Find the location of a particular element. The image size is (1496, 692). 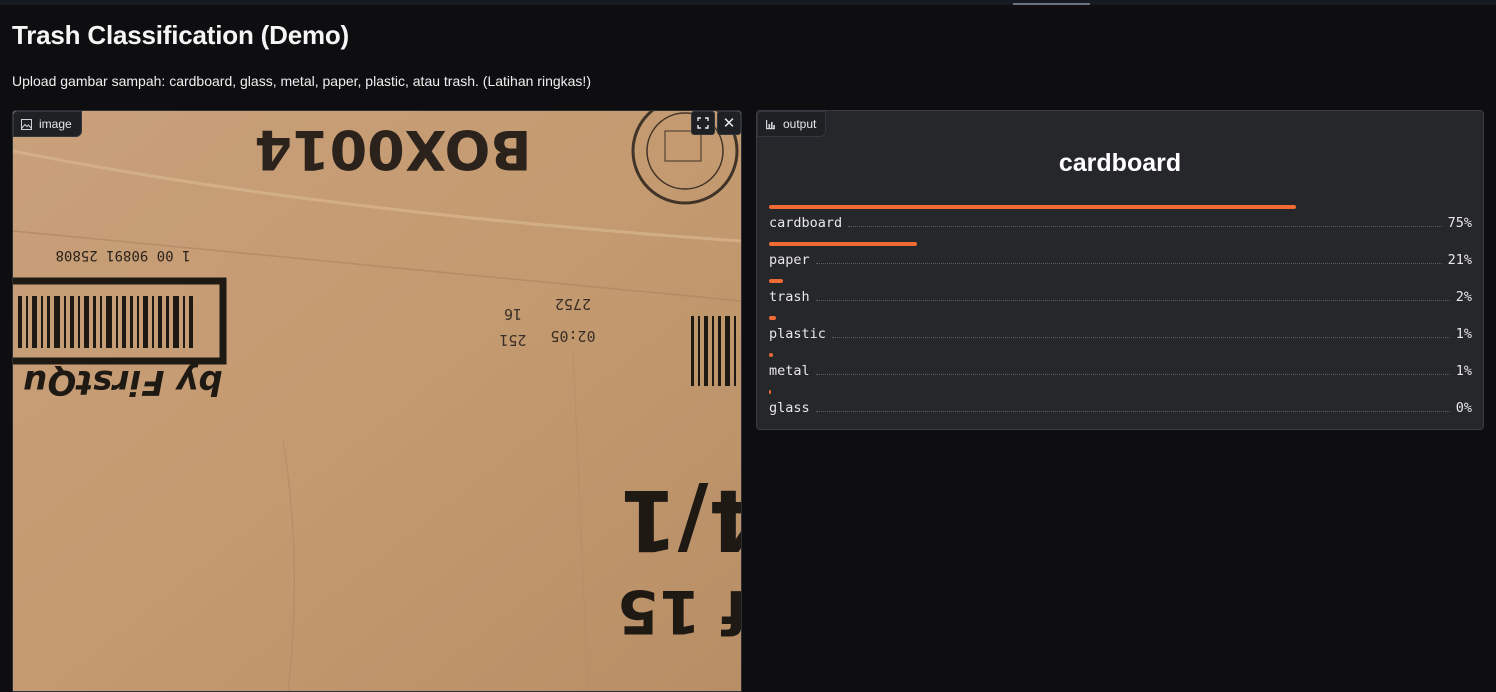

code-16: 16 is located at coordinates (513, 314).